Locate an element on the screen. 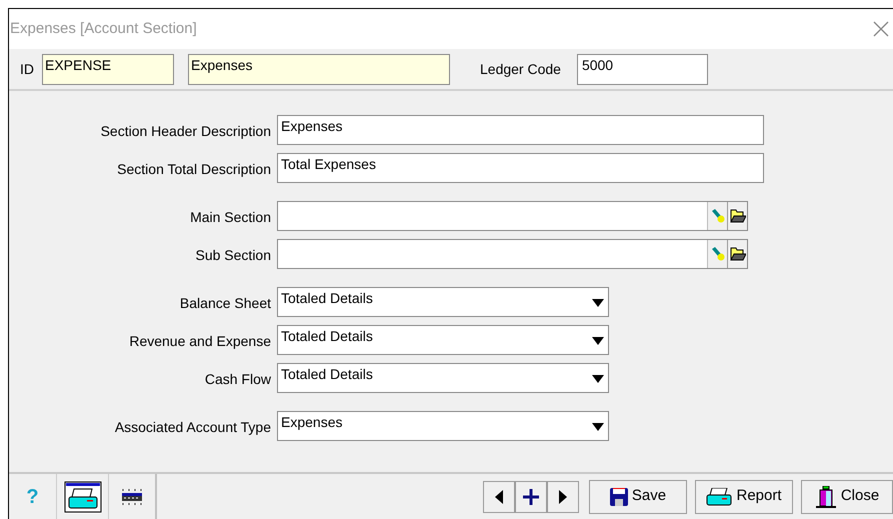  close-button: Close is located at coordinates (847, 497).